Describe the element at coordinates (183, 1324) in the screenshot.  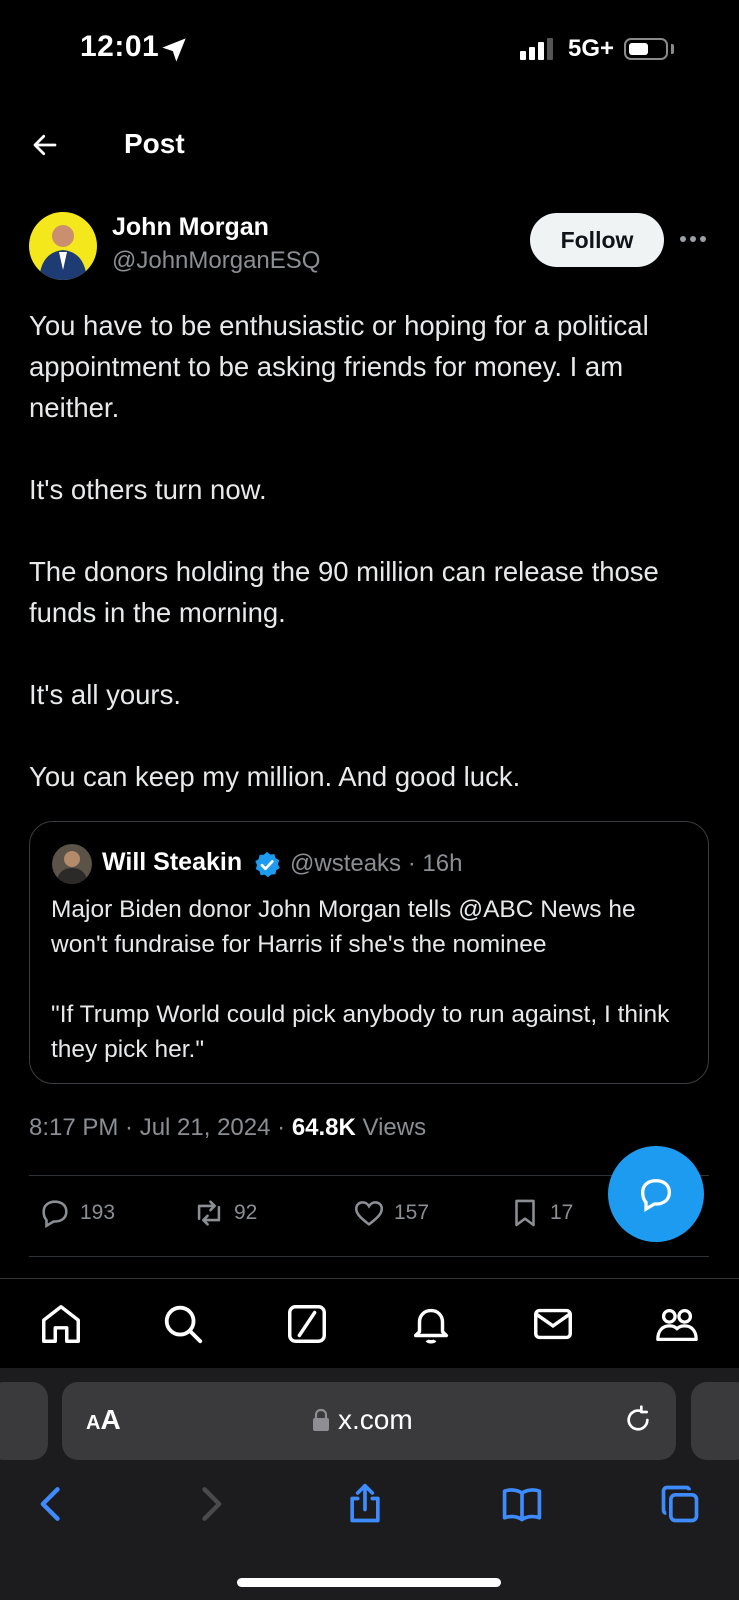
I see `search-icon` at that location.